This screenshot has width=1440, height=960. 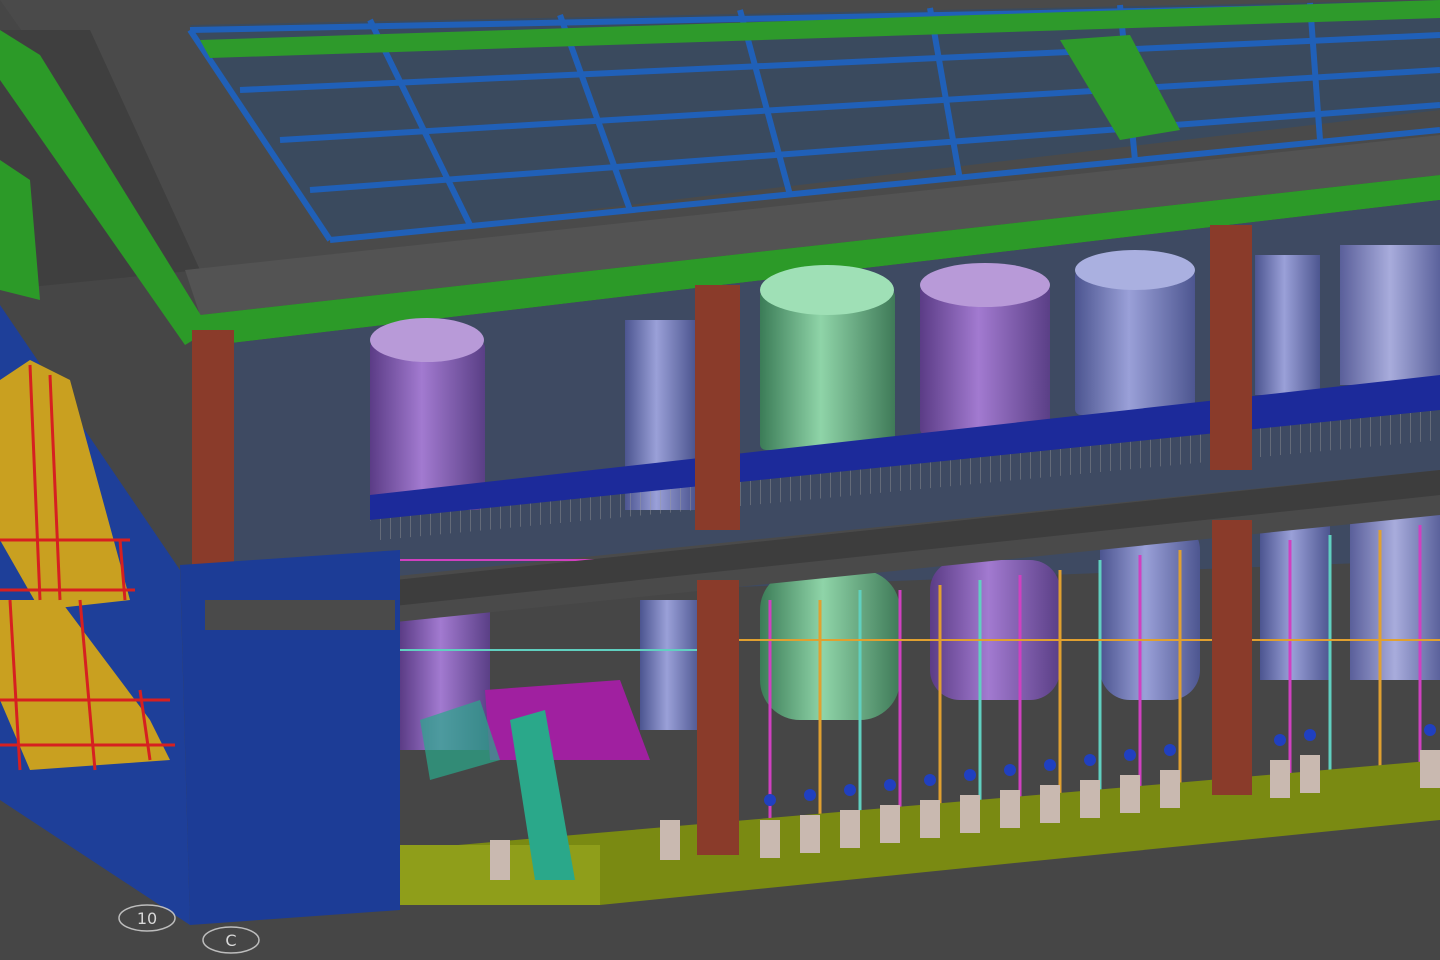 What do you see at coordinates (230, 940) in the screenshot?
I see `grid-marker-label: C` at bounding box center [230, 940].